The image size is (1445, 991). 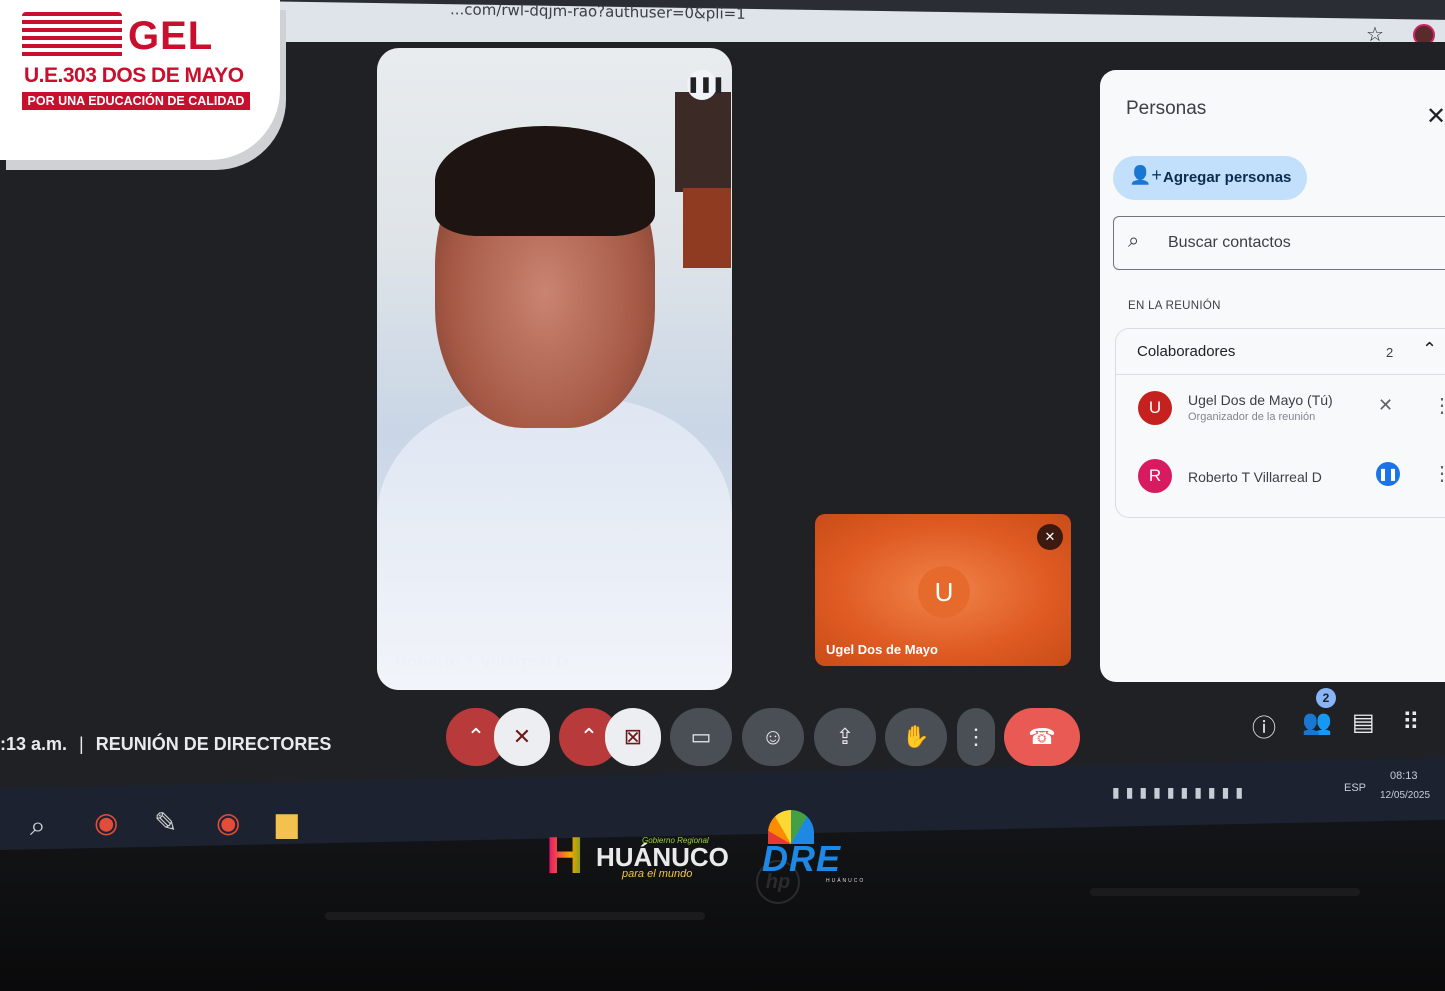 What do you see at coordinates (1186, 351) in the screenshot?
I see `group-name: Colaboradores` at bounding box center [1186, 351].